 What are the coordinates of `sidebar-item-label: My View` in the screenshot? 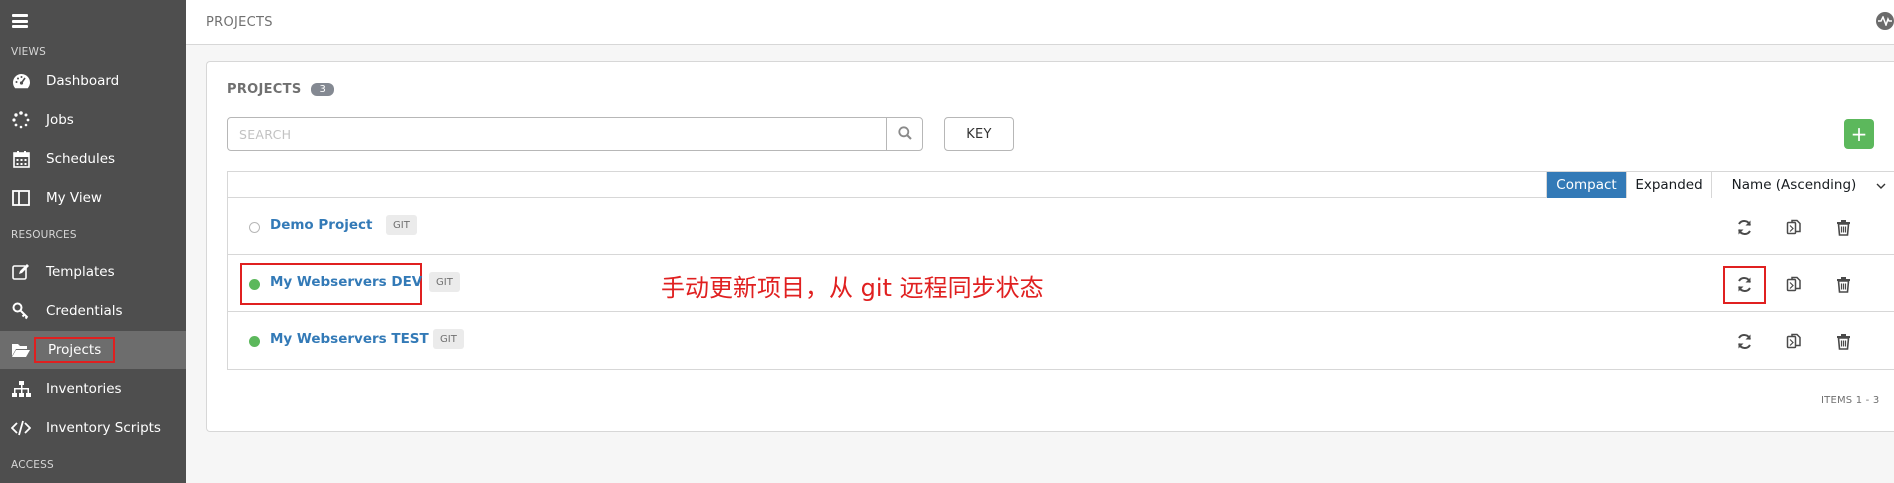 It's located at (74, 198).